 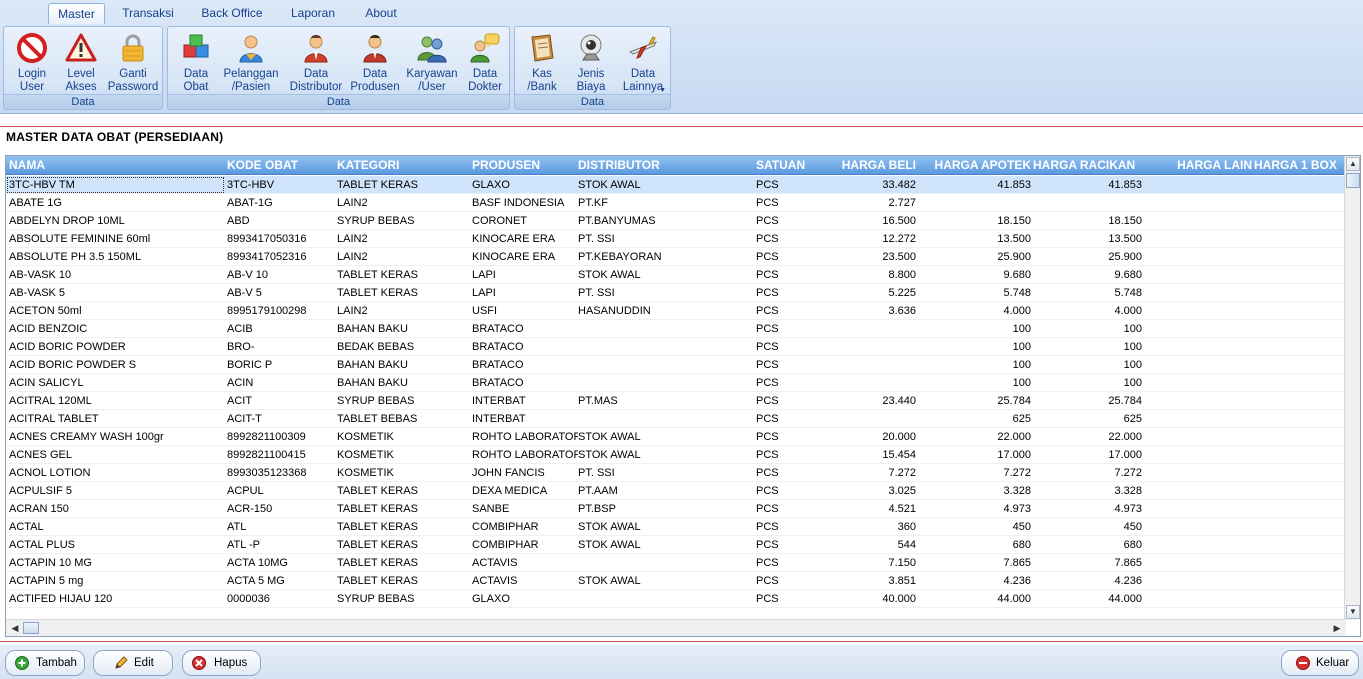 What do you see at coordinates (232, 13) in the screenshot?
I see `tab-back-office: Back Office` at bounding box center [232, 13].